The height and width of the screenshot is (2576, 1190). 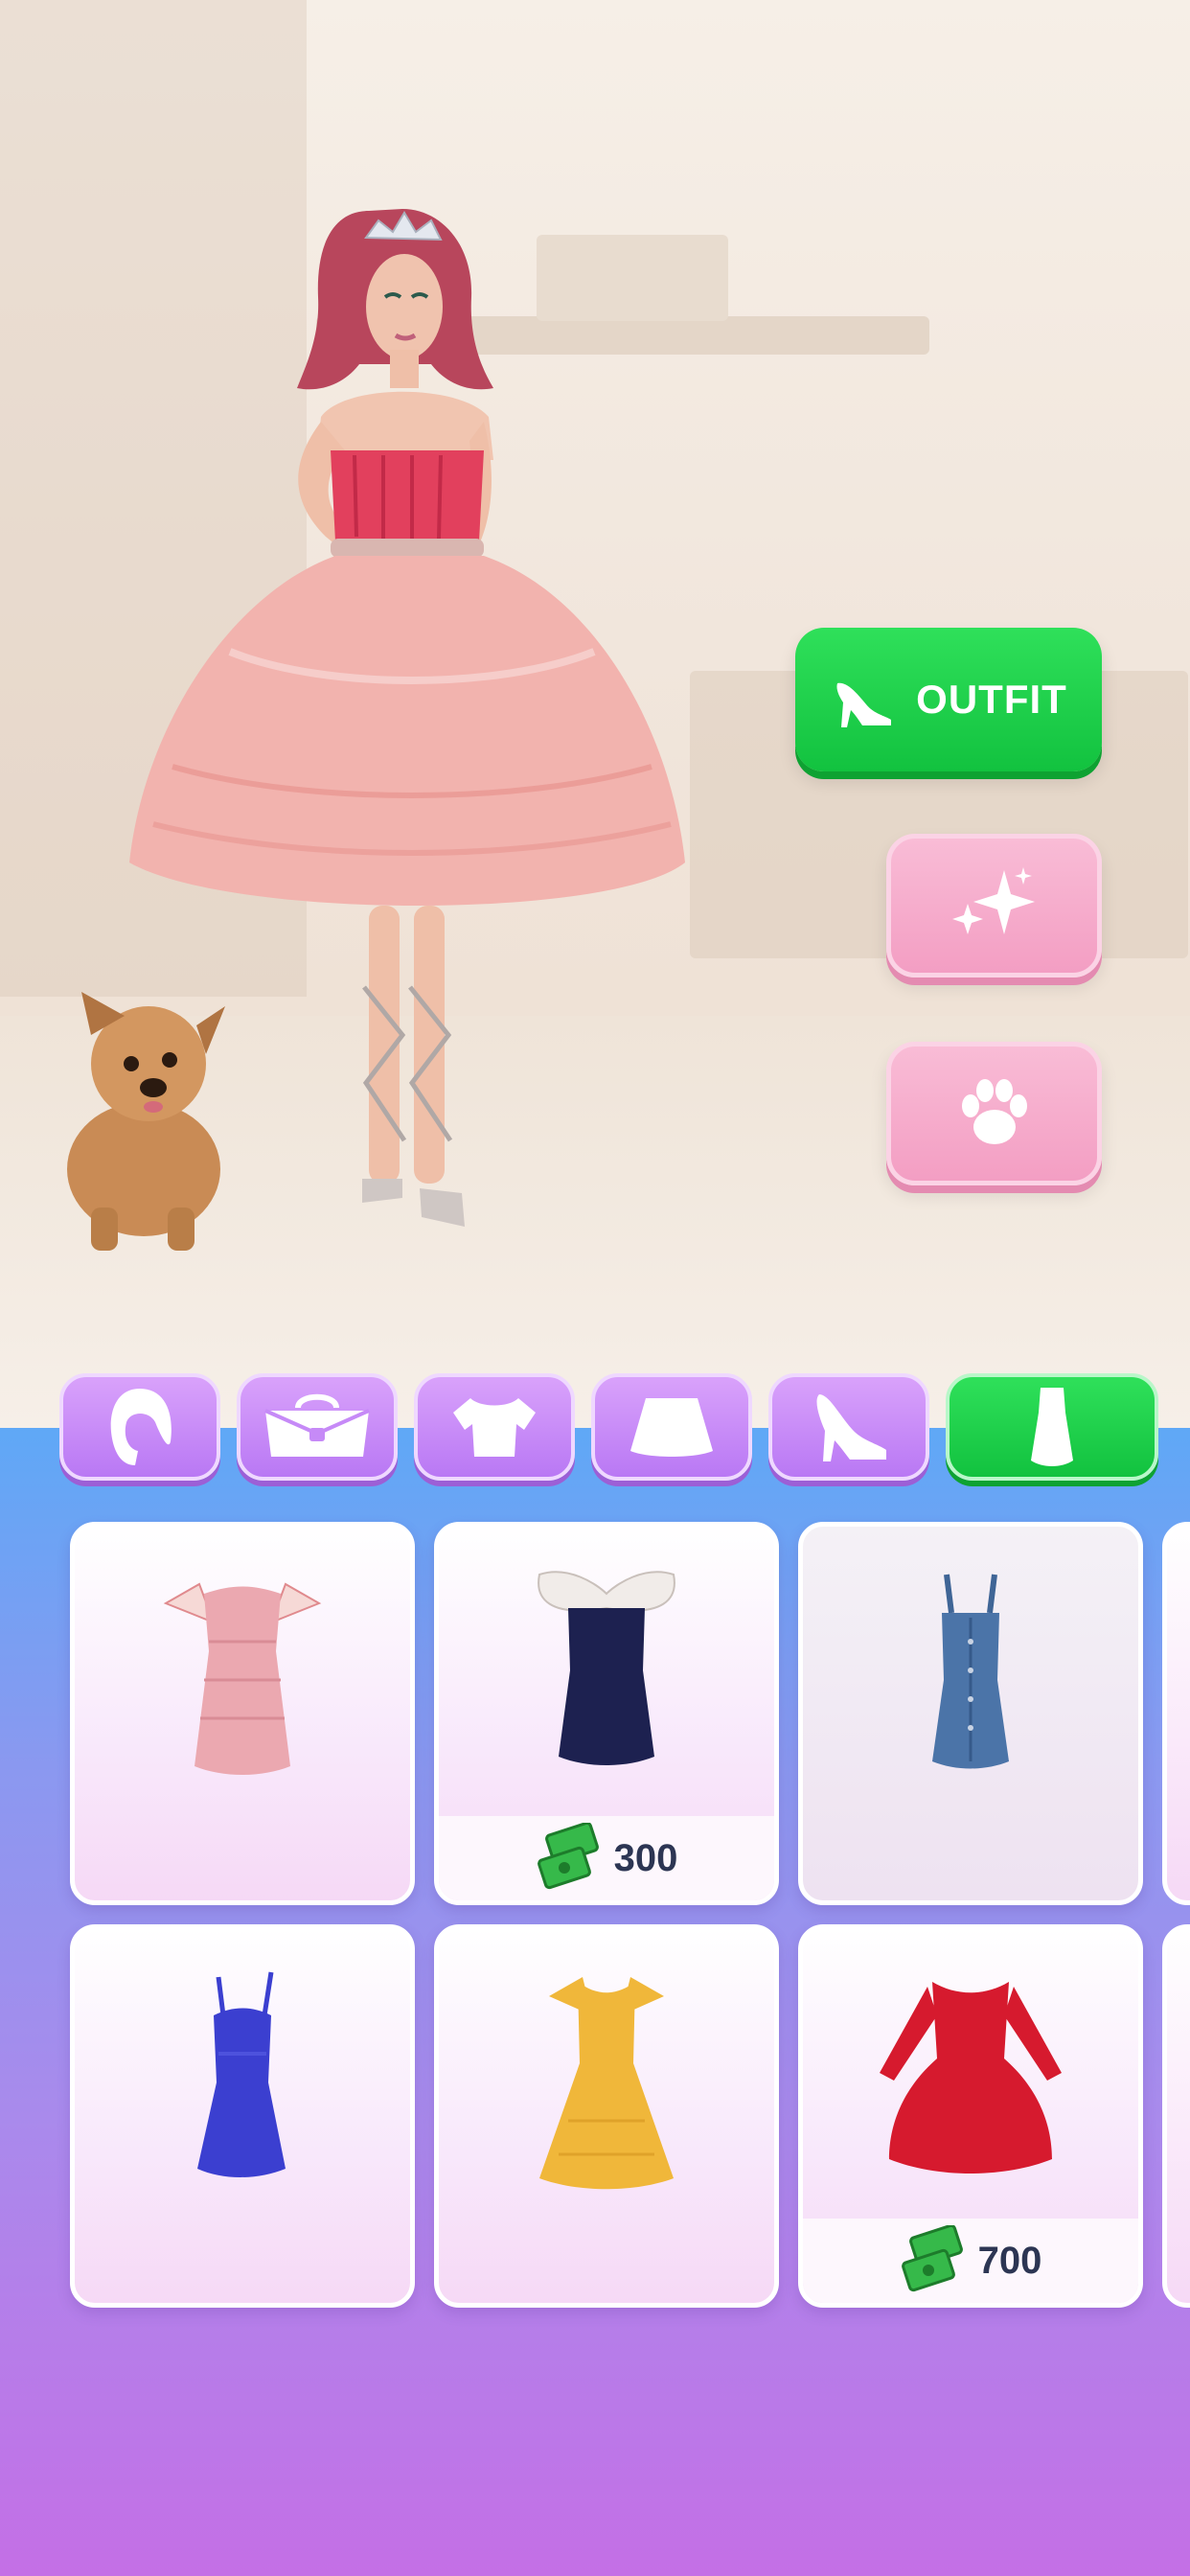 I want to click on paw-icon, so click(x=995, y=1114).